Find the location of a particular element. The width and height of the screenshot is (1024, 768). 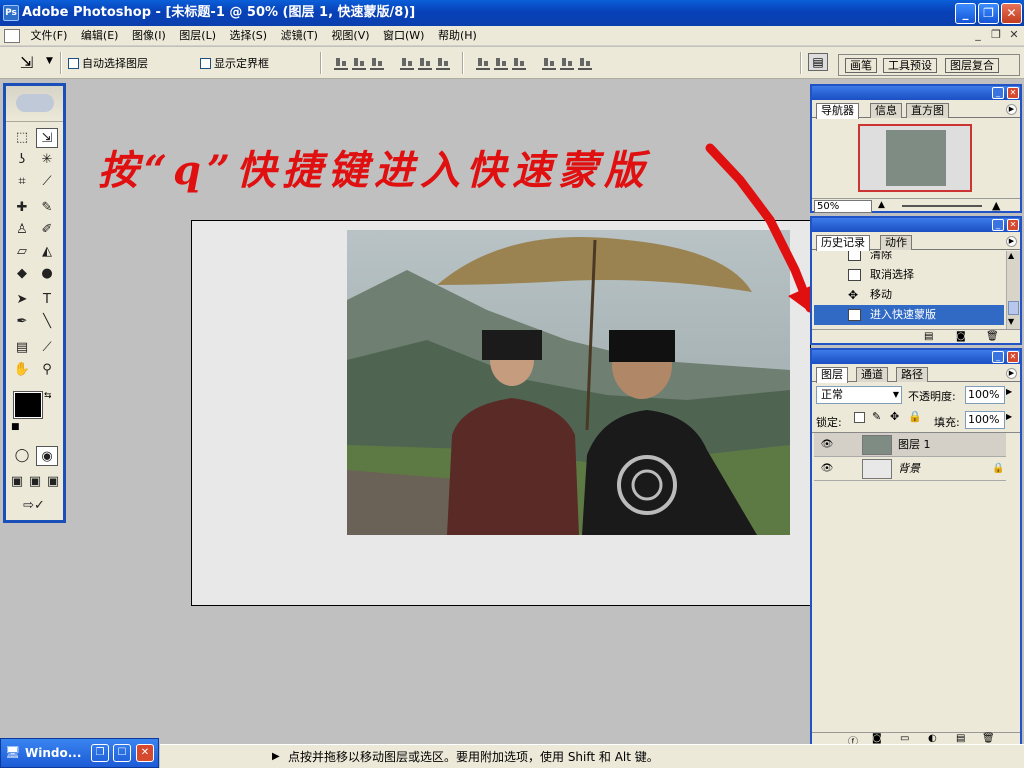

tab-layers: 图层 is located at coordinates (832, 375).